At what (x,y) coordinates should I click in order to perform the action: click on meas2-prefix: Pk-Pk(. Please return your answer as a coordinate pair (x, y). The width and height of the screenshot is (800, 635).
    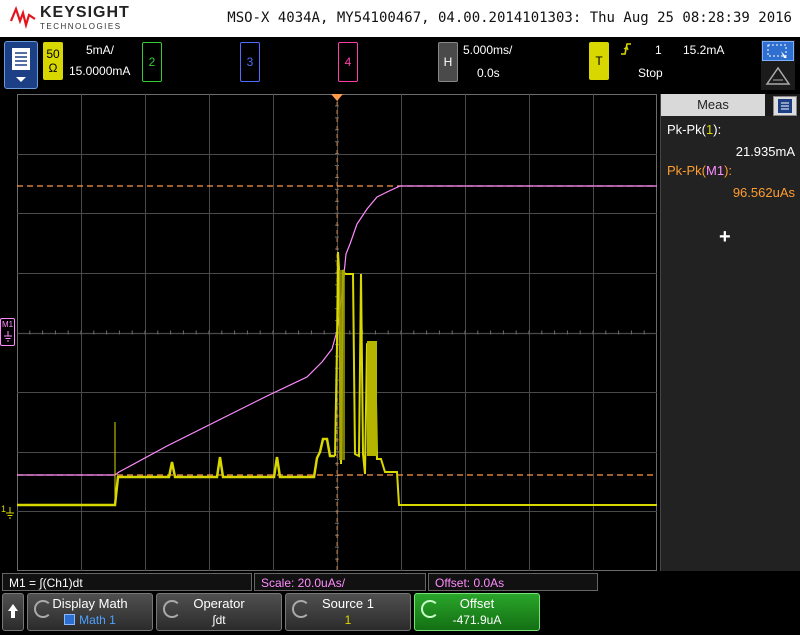
    Looking at the image, I should click on (686, 170).